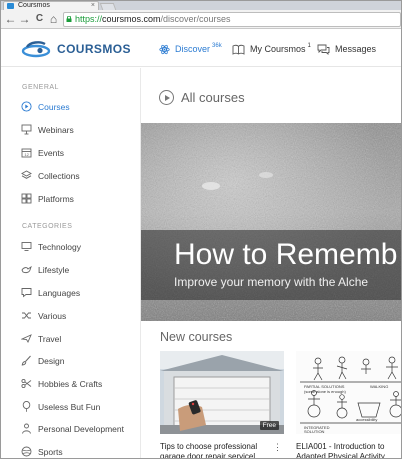 This screenshot has height=459, width=402. Describe the element at coordinates (94, 49) in the screenshot. I see `brand-name: COURSMOS` at that location.